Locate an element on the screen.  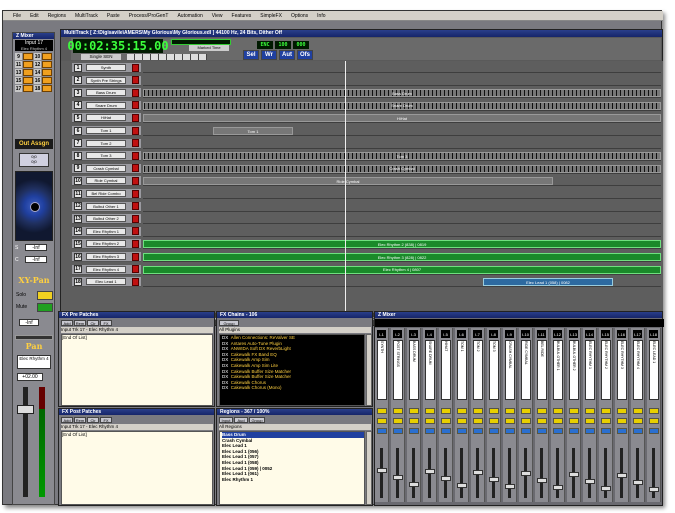
track-lane: Snare Drum is located at coordinates (402, 106).